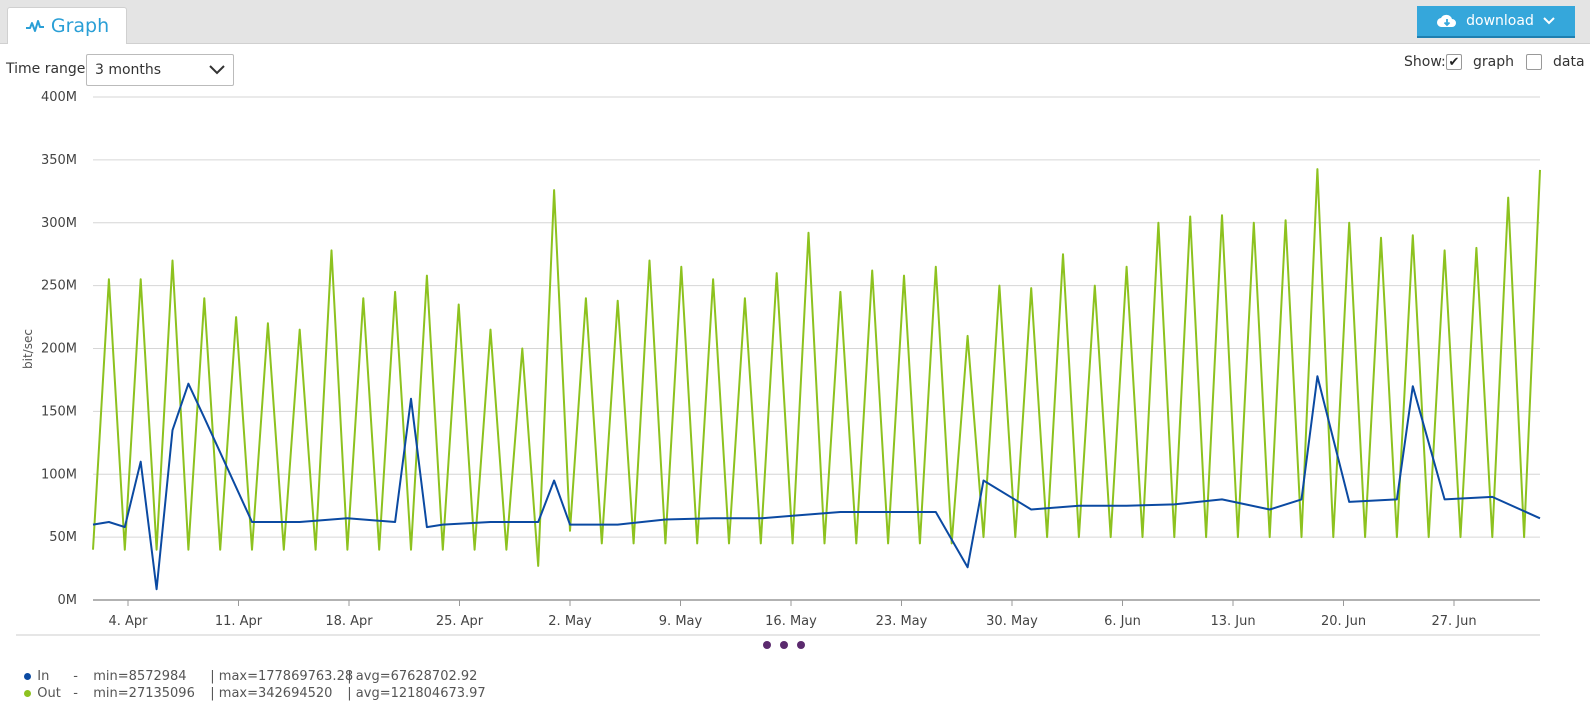 This screenshot has width=1590, height=704. I want to click on y-tick-label: 300M, so click(59, 223).